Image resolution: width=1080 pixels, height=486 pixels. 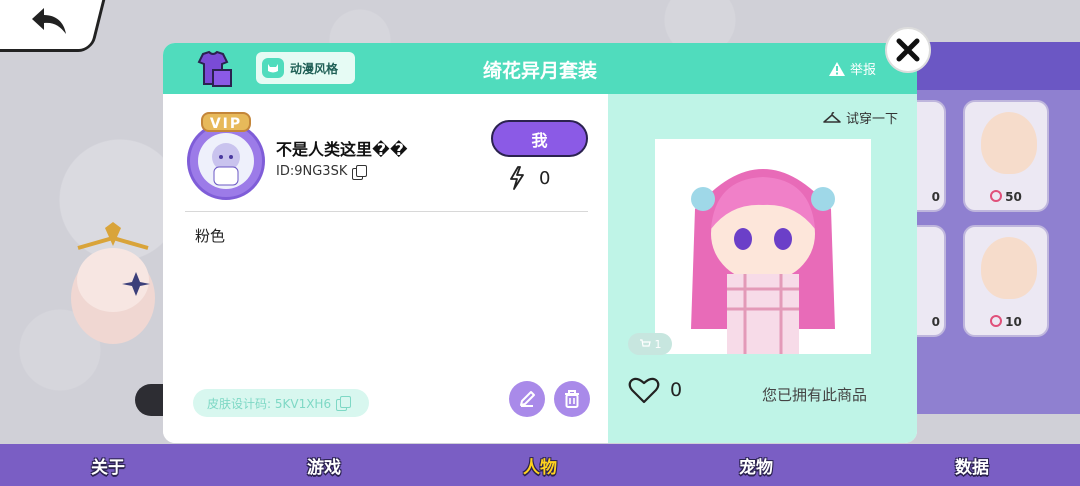 I want to click on nav-games: 游戏, so click(x=324, y=465).